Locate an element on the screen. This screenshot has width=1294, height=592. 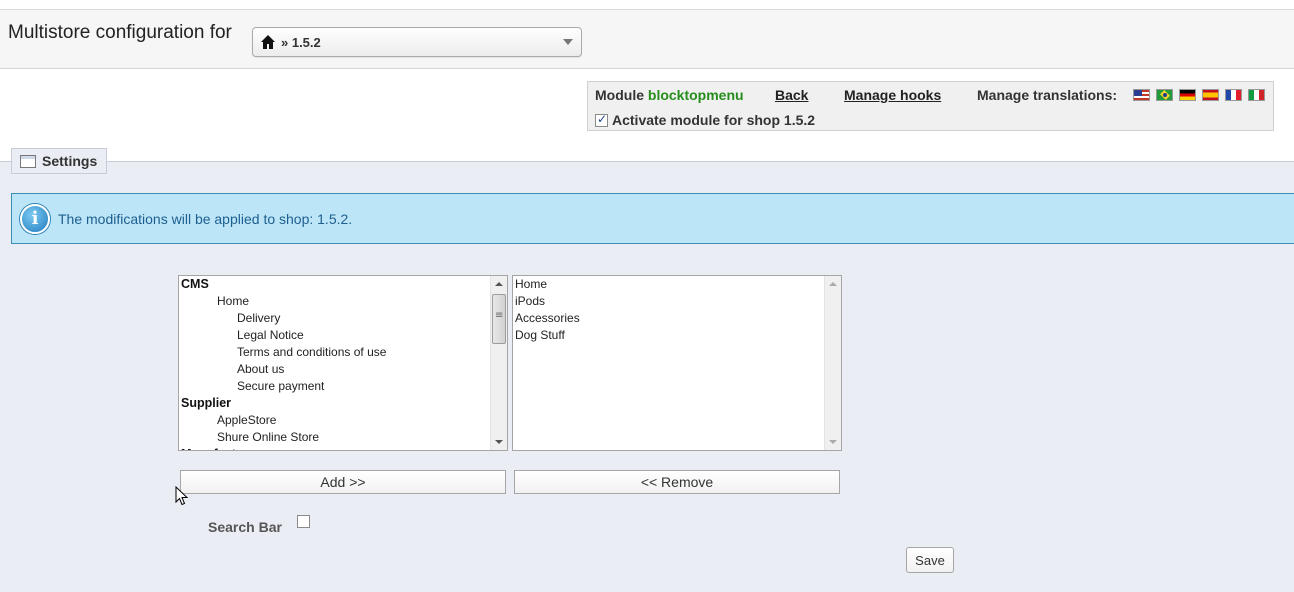
search-bar-label: Search Bar is located at coordinates (245, 527).